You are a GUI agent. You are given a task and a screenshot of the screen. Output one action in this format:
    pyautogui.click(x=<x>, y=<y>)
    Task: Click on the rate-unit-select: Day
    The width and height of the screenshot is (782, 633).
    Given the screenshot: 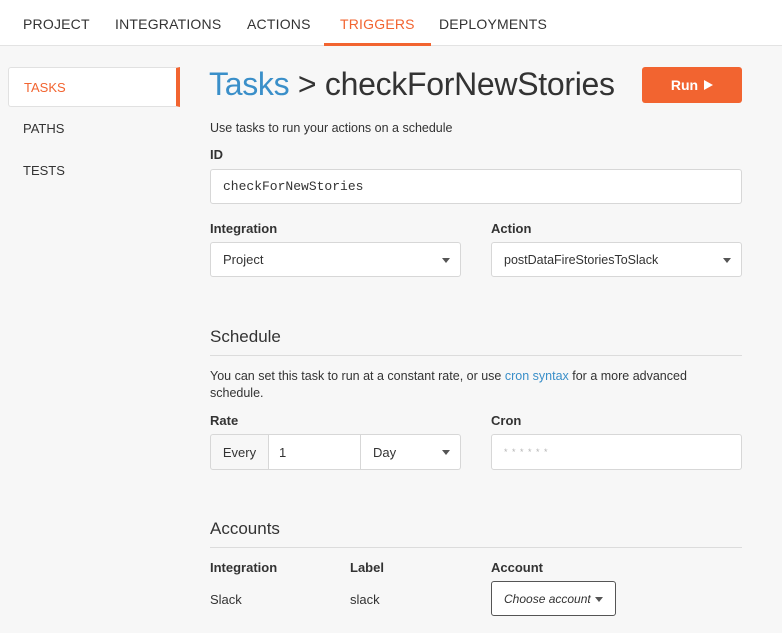 What is the action you would take?
    pyautogui.click(x=411, y=452)
    